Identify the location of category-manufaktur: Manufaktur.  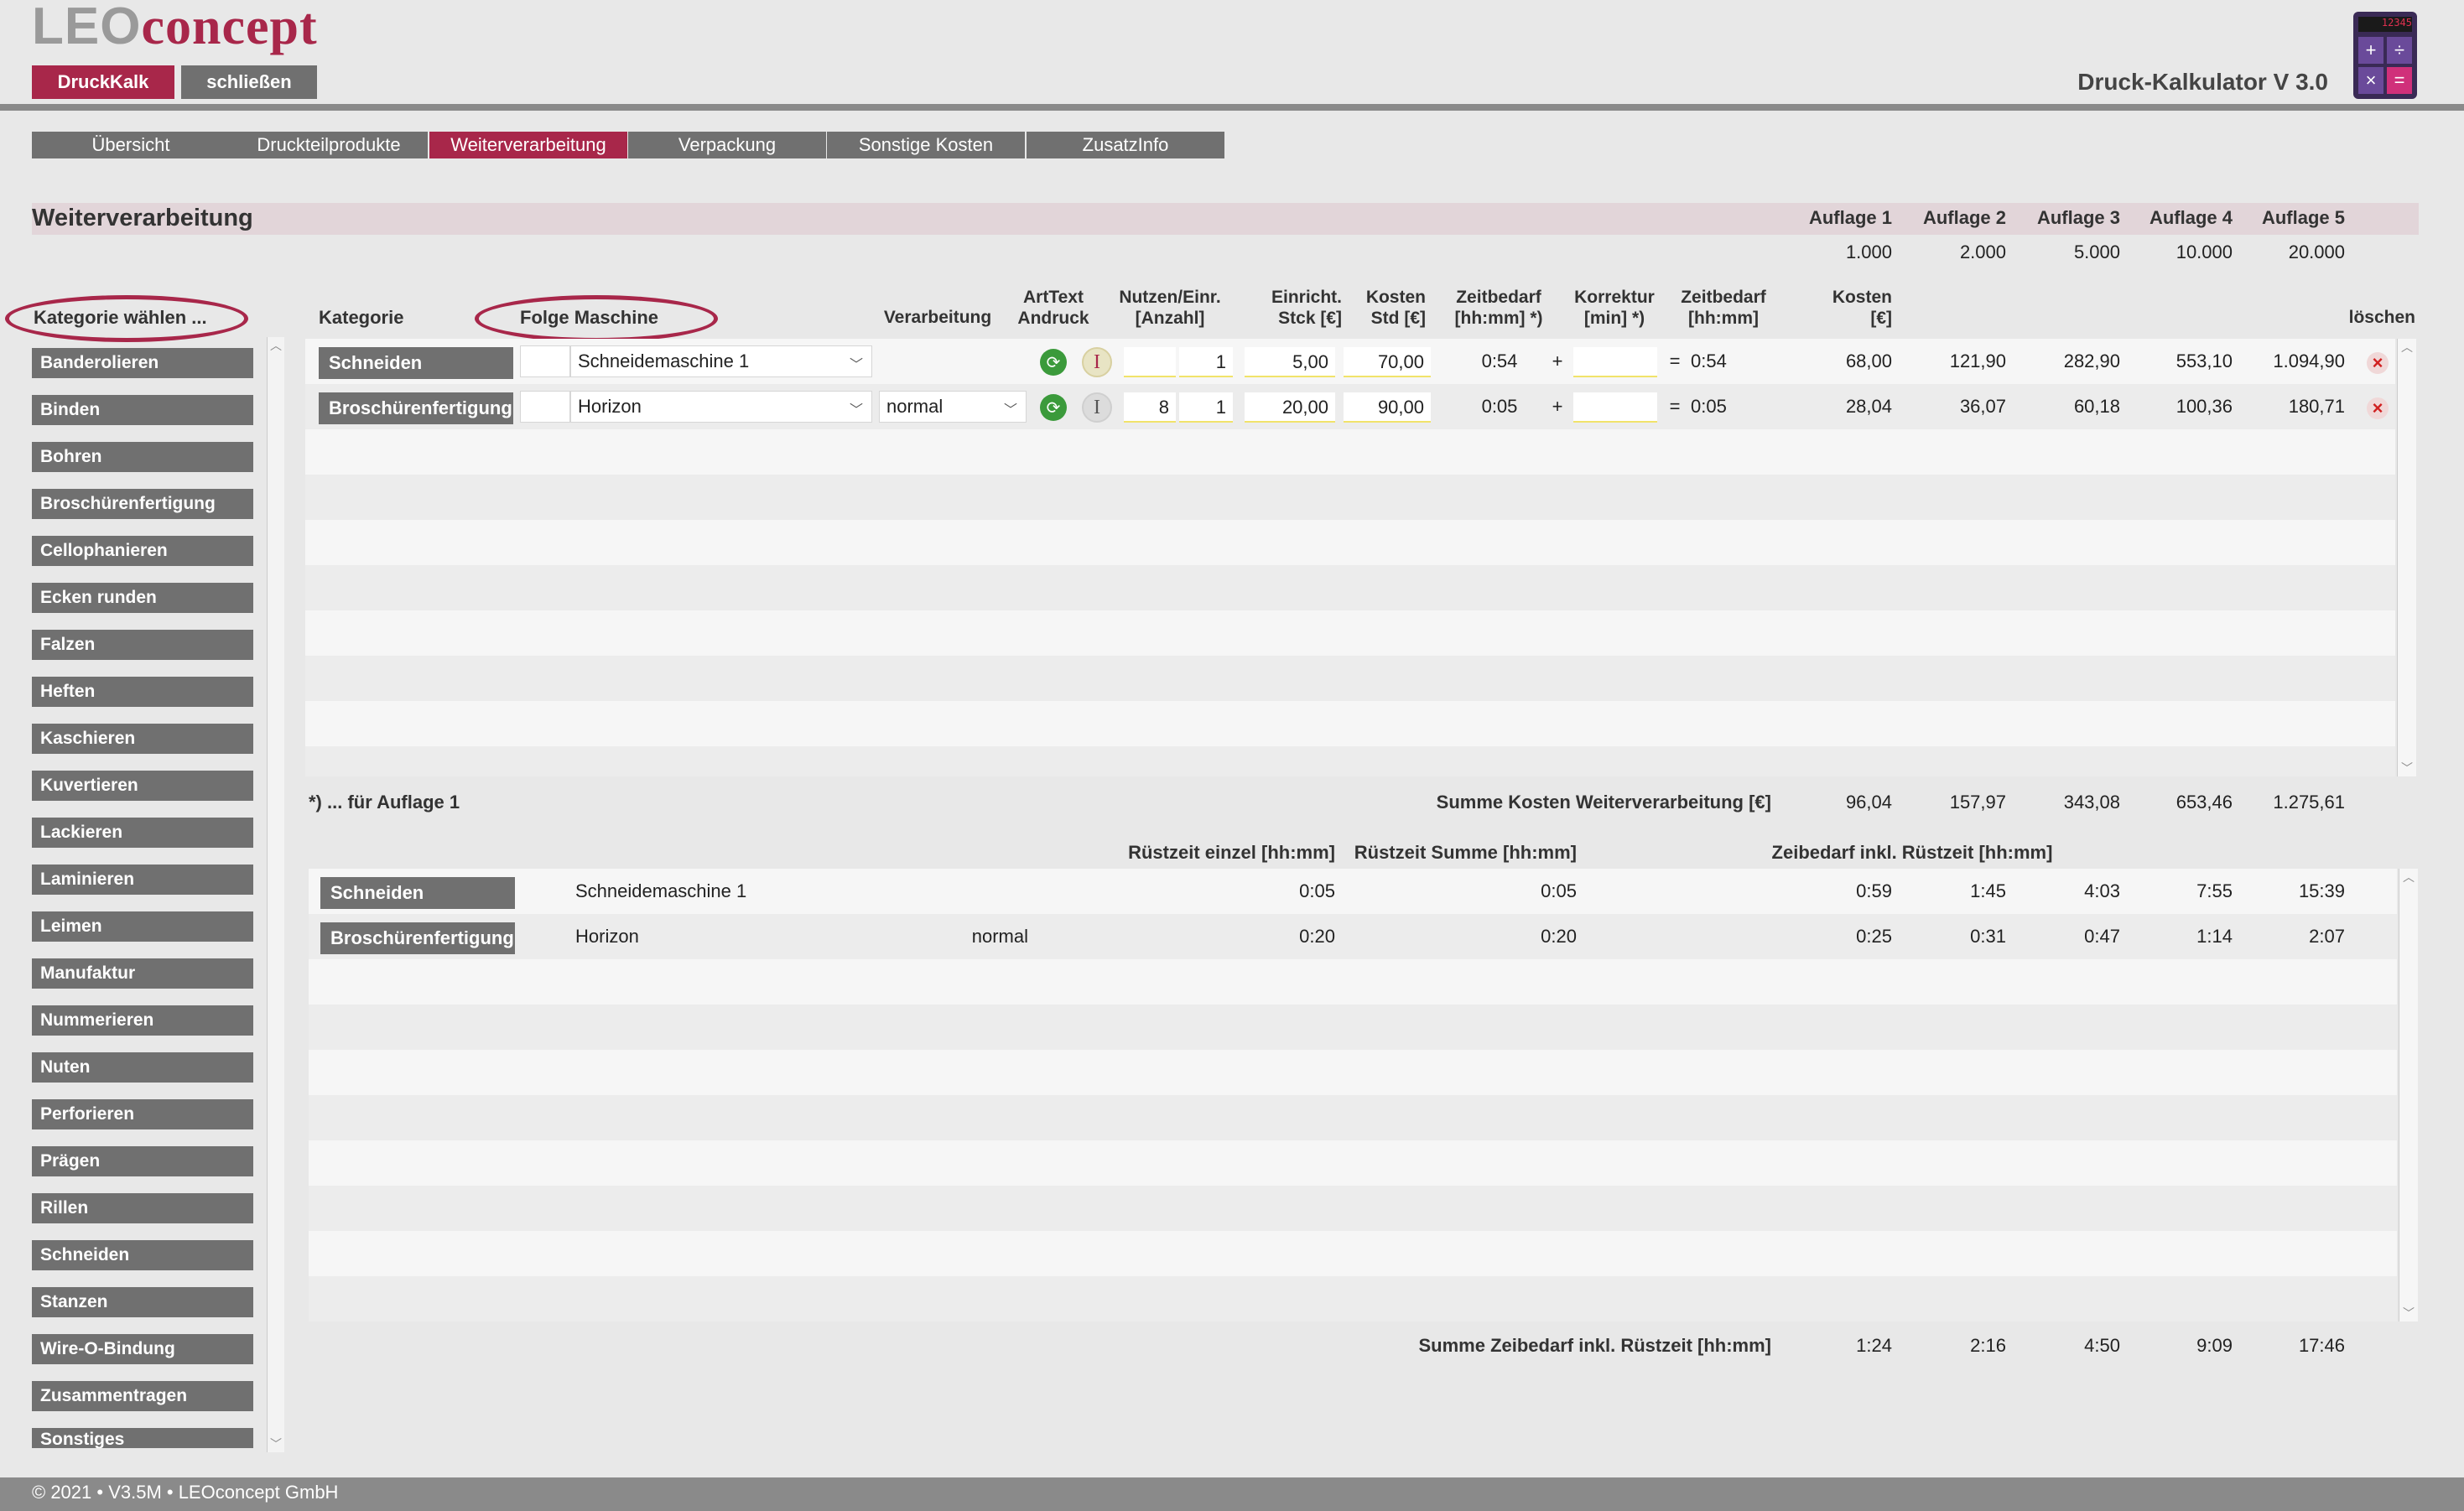
(142, 973).